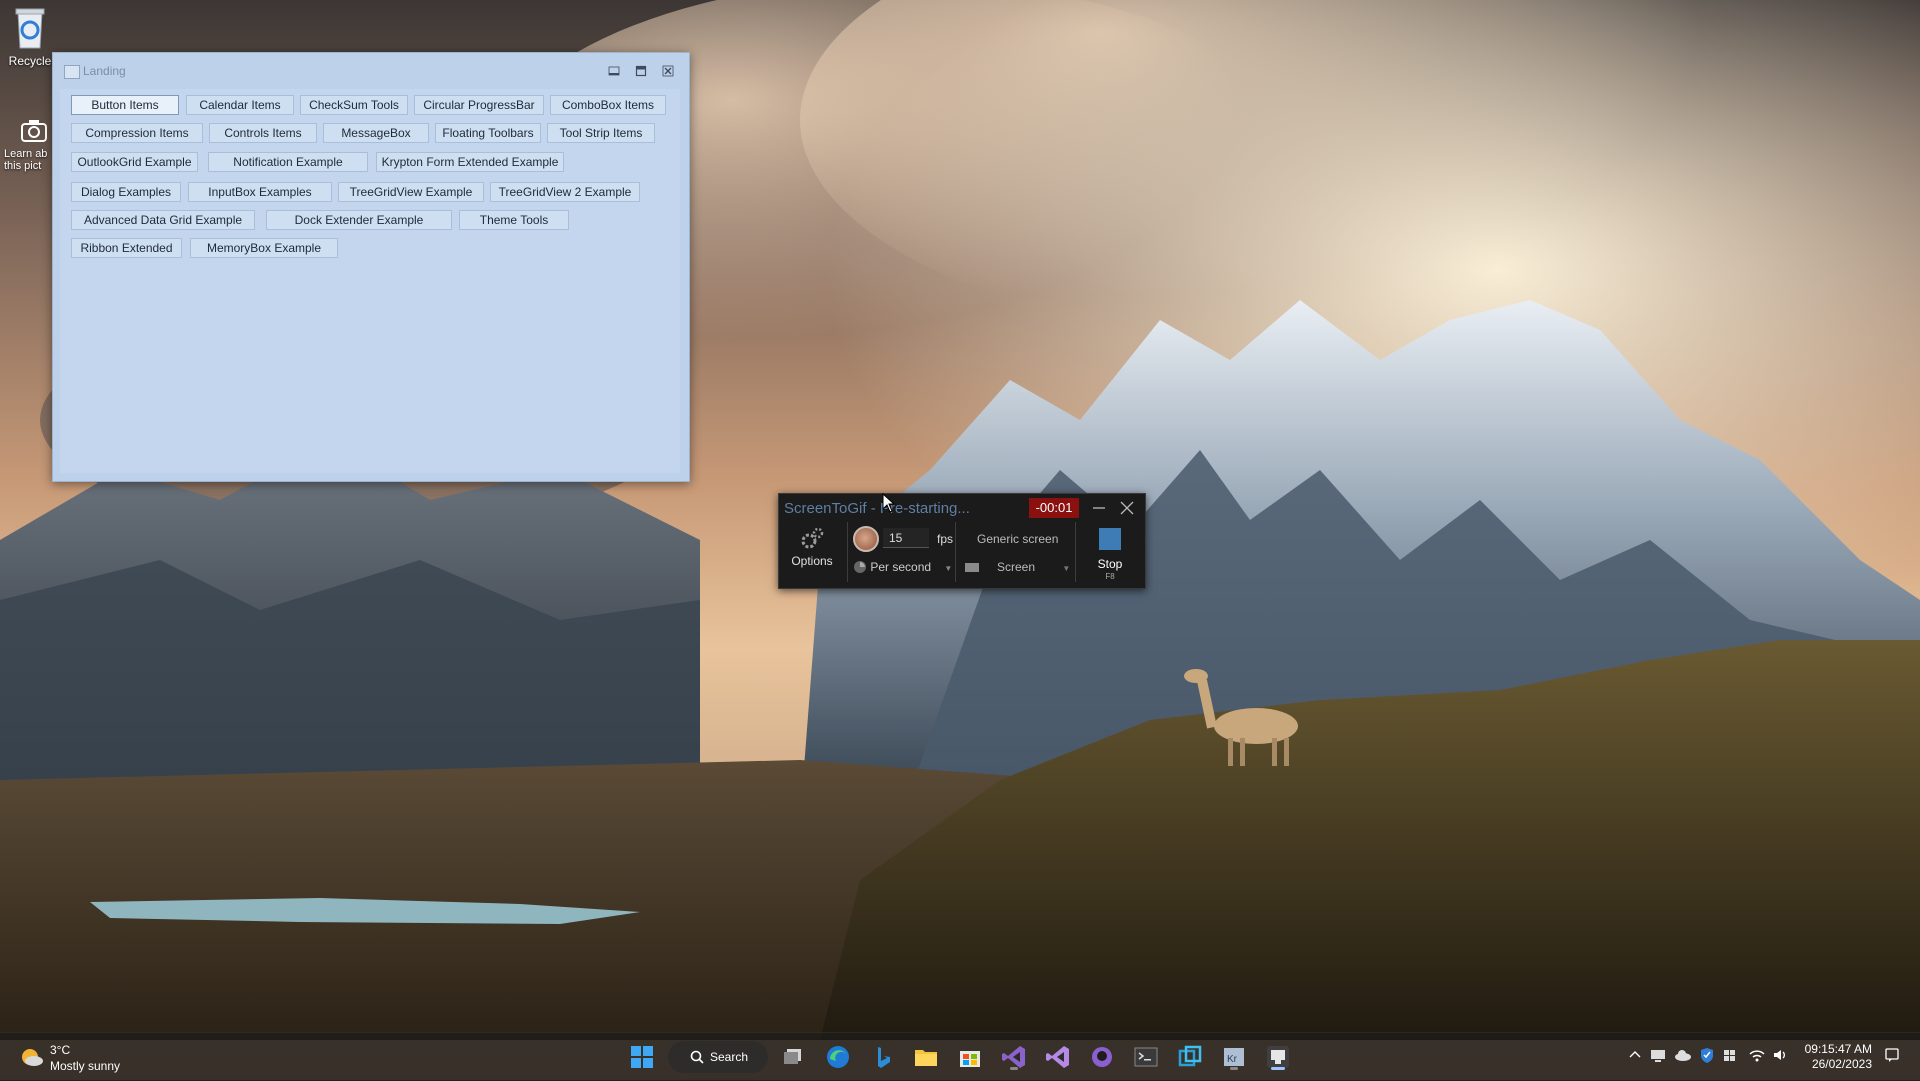 Image resolution: width=1920 pixels, height=1081 pixels. I want to click on tool-strip-items-button: Tool Strip Items, so click(601, 133).